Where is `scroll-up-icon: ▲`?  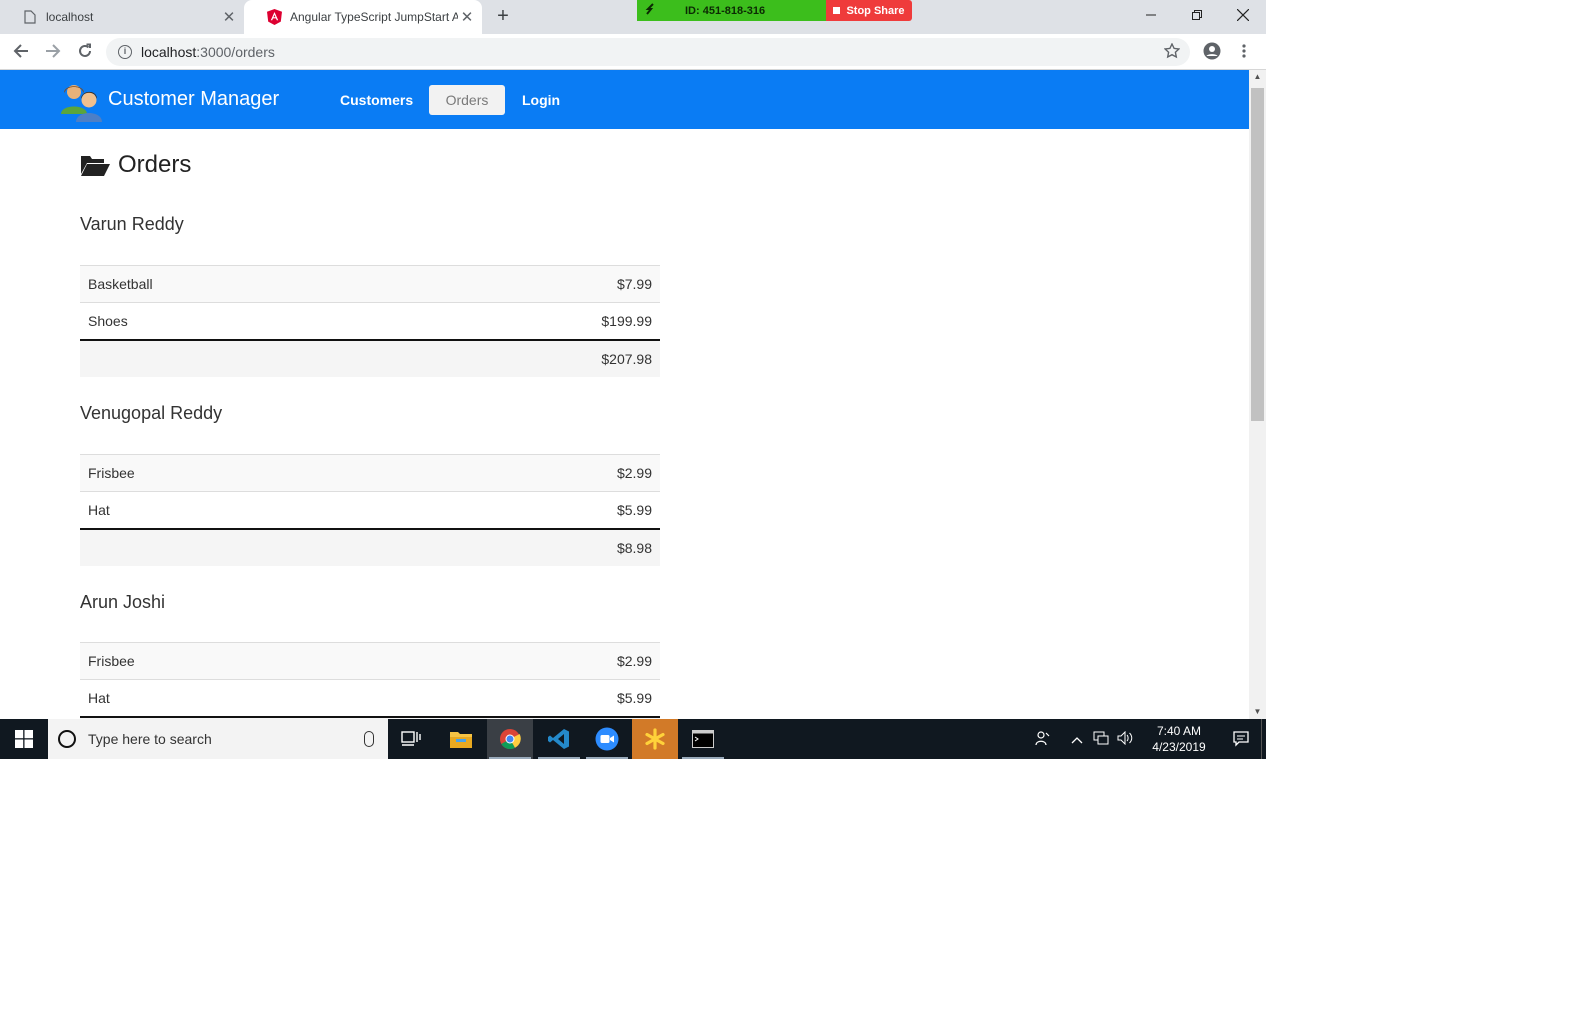 scroll-up-icon: ▲ is located at coordinates (1257, 77).